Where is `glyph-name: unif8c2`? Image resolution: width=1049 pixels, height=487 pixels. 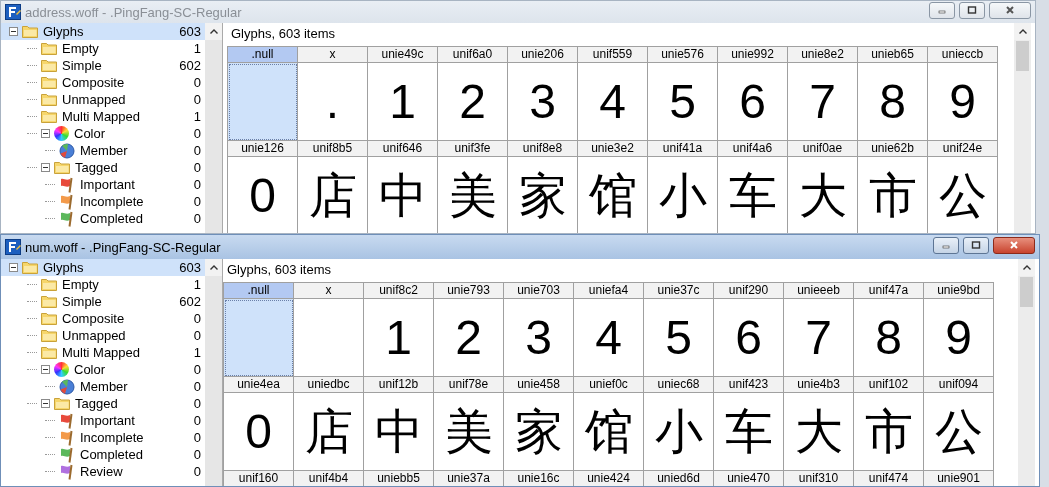 glyph-name: unif8c2 is located at coordinates (399, 291).